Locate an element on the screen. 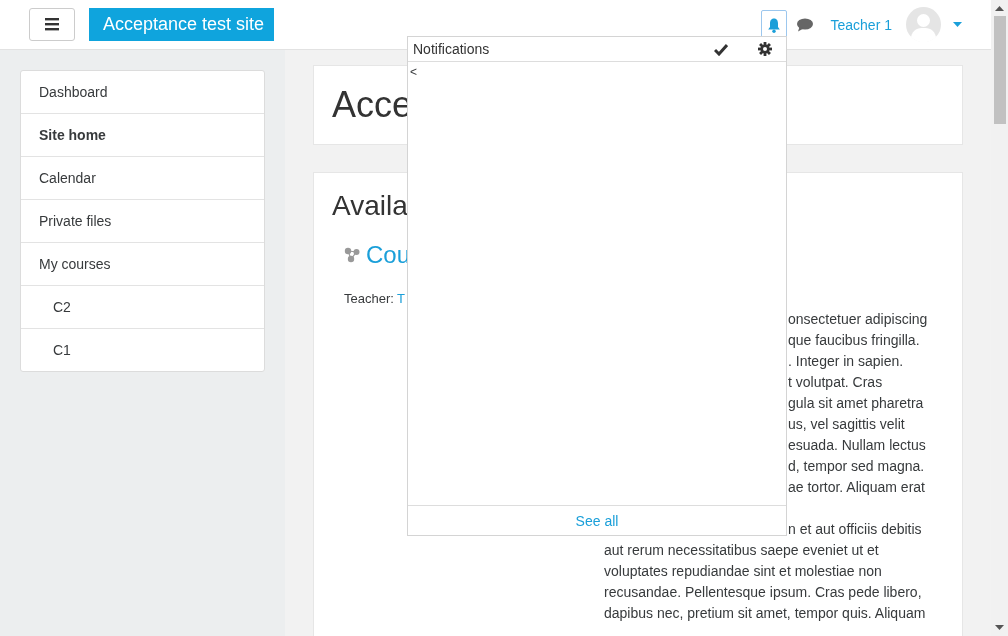 The image size is (1008, 636). menu-button is located at coordinates (52, 24).